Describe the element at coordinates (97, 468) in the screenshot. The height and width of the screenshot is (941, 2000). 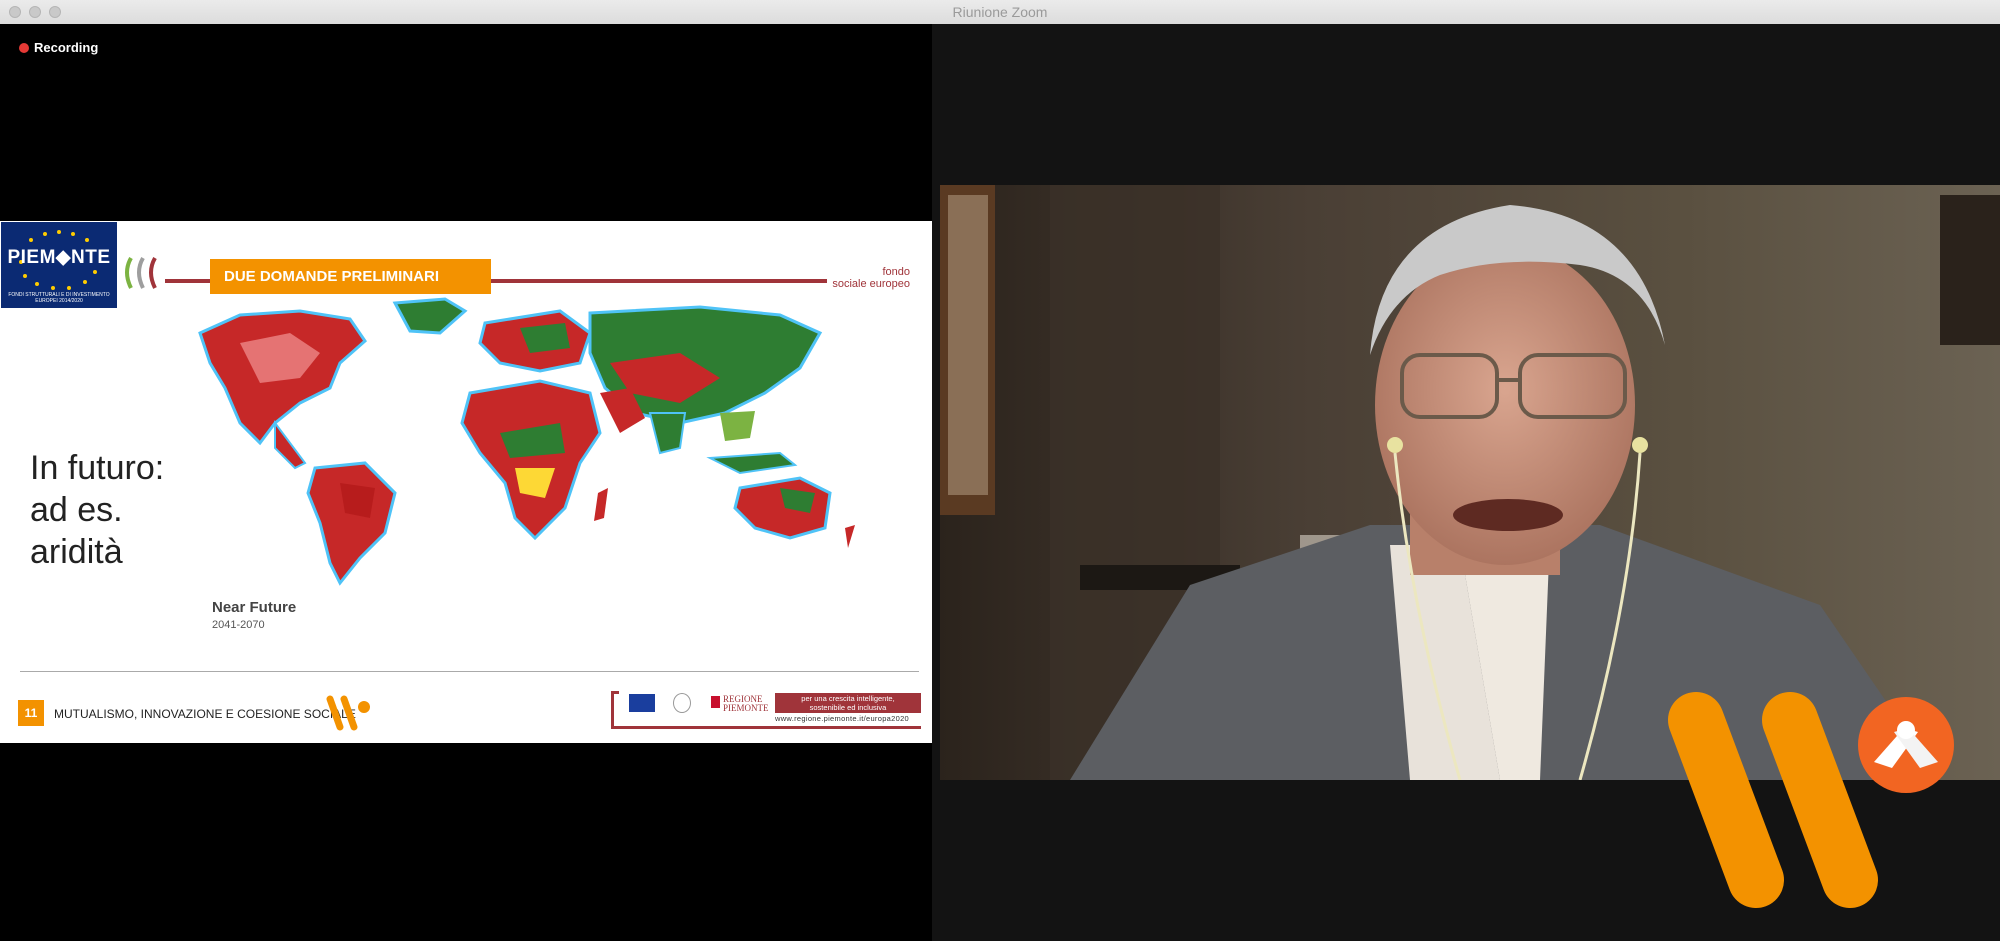
I see `body-line-1: In futuro:` at that location.